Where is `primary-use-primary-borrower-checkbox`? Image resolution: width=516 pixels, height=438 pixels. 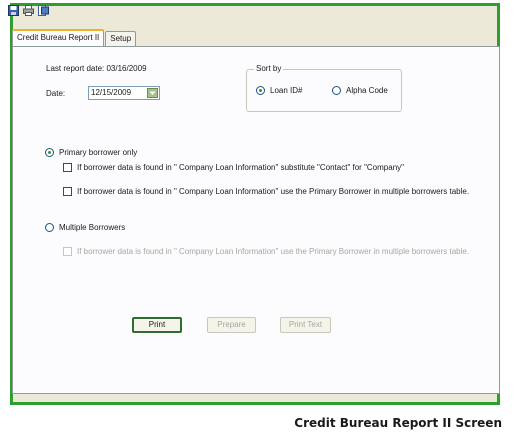 primary-use-primary-borrower-checkbox is located at coordinates (67, 191).